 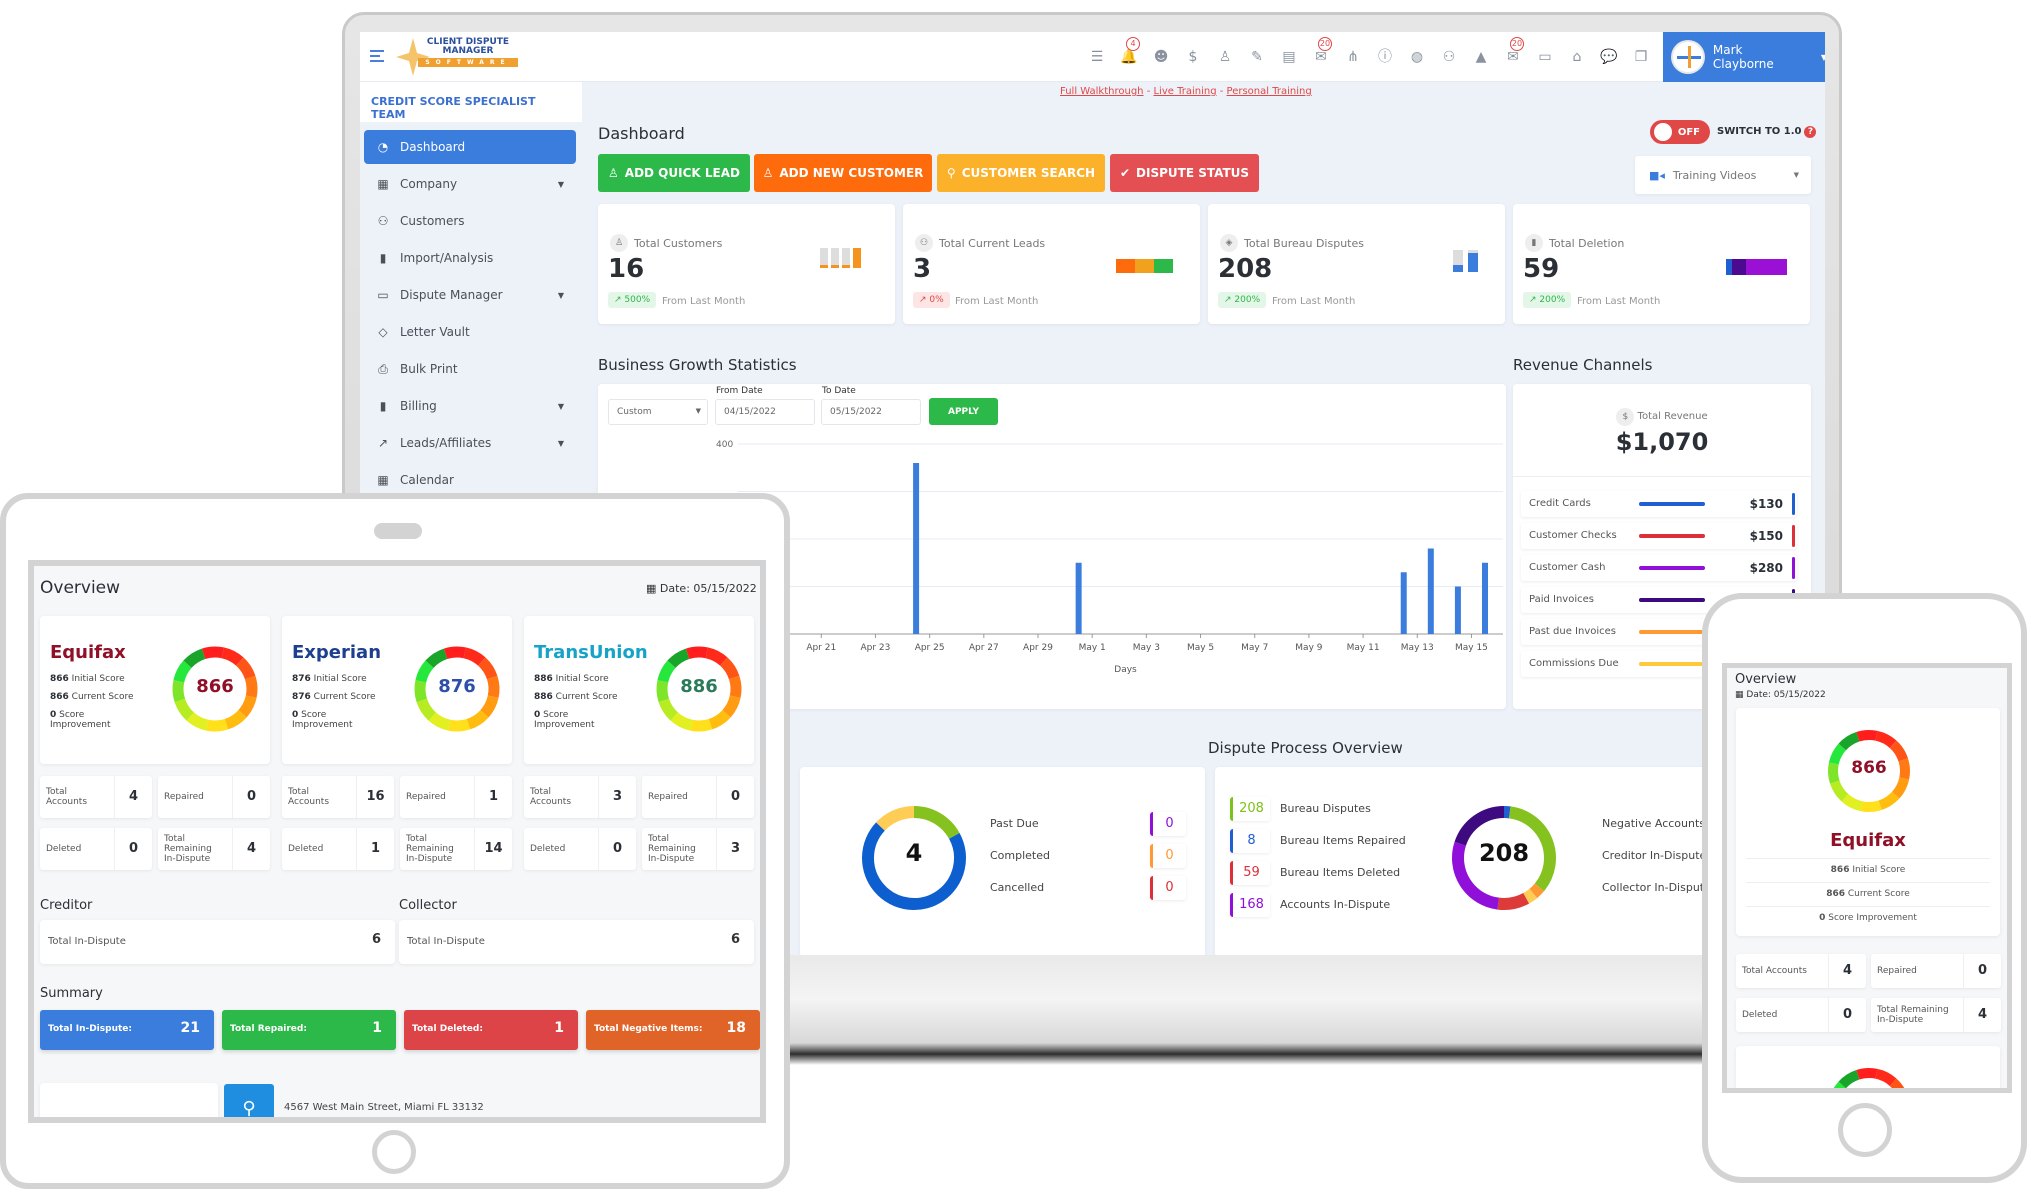 What do you see at coordinates (658, 412) in the screenshot?
I see `range-select: Custom ▼` at bounding box center [658, 412].